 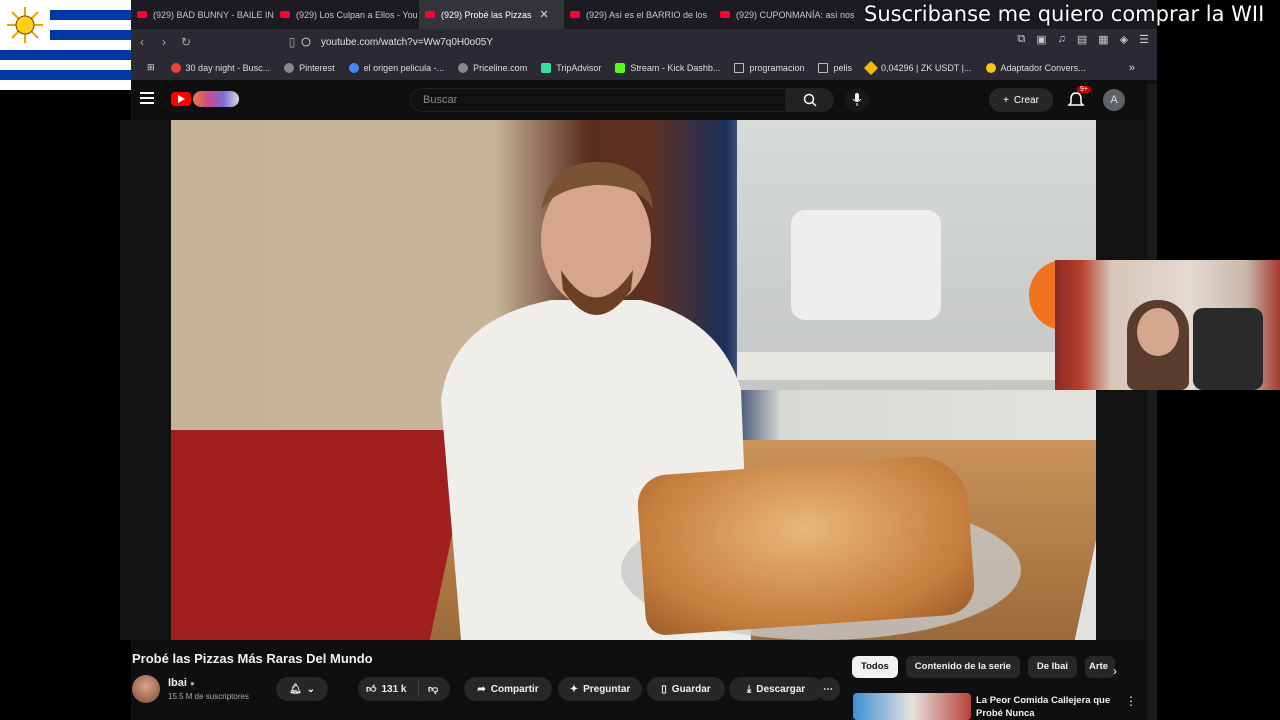 I want to click on more-actions-button: ⋯, so click(x=828, y=689).